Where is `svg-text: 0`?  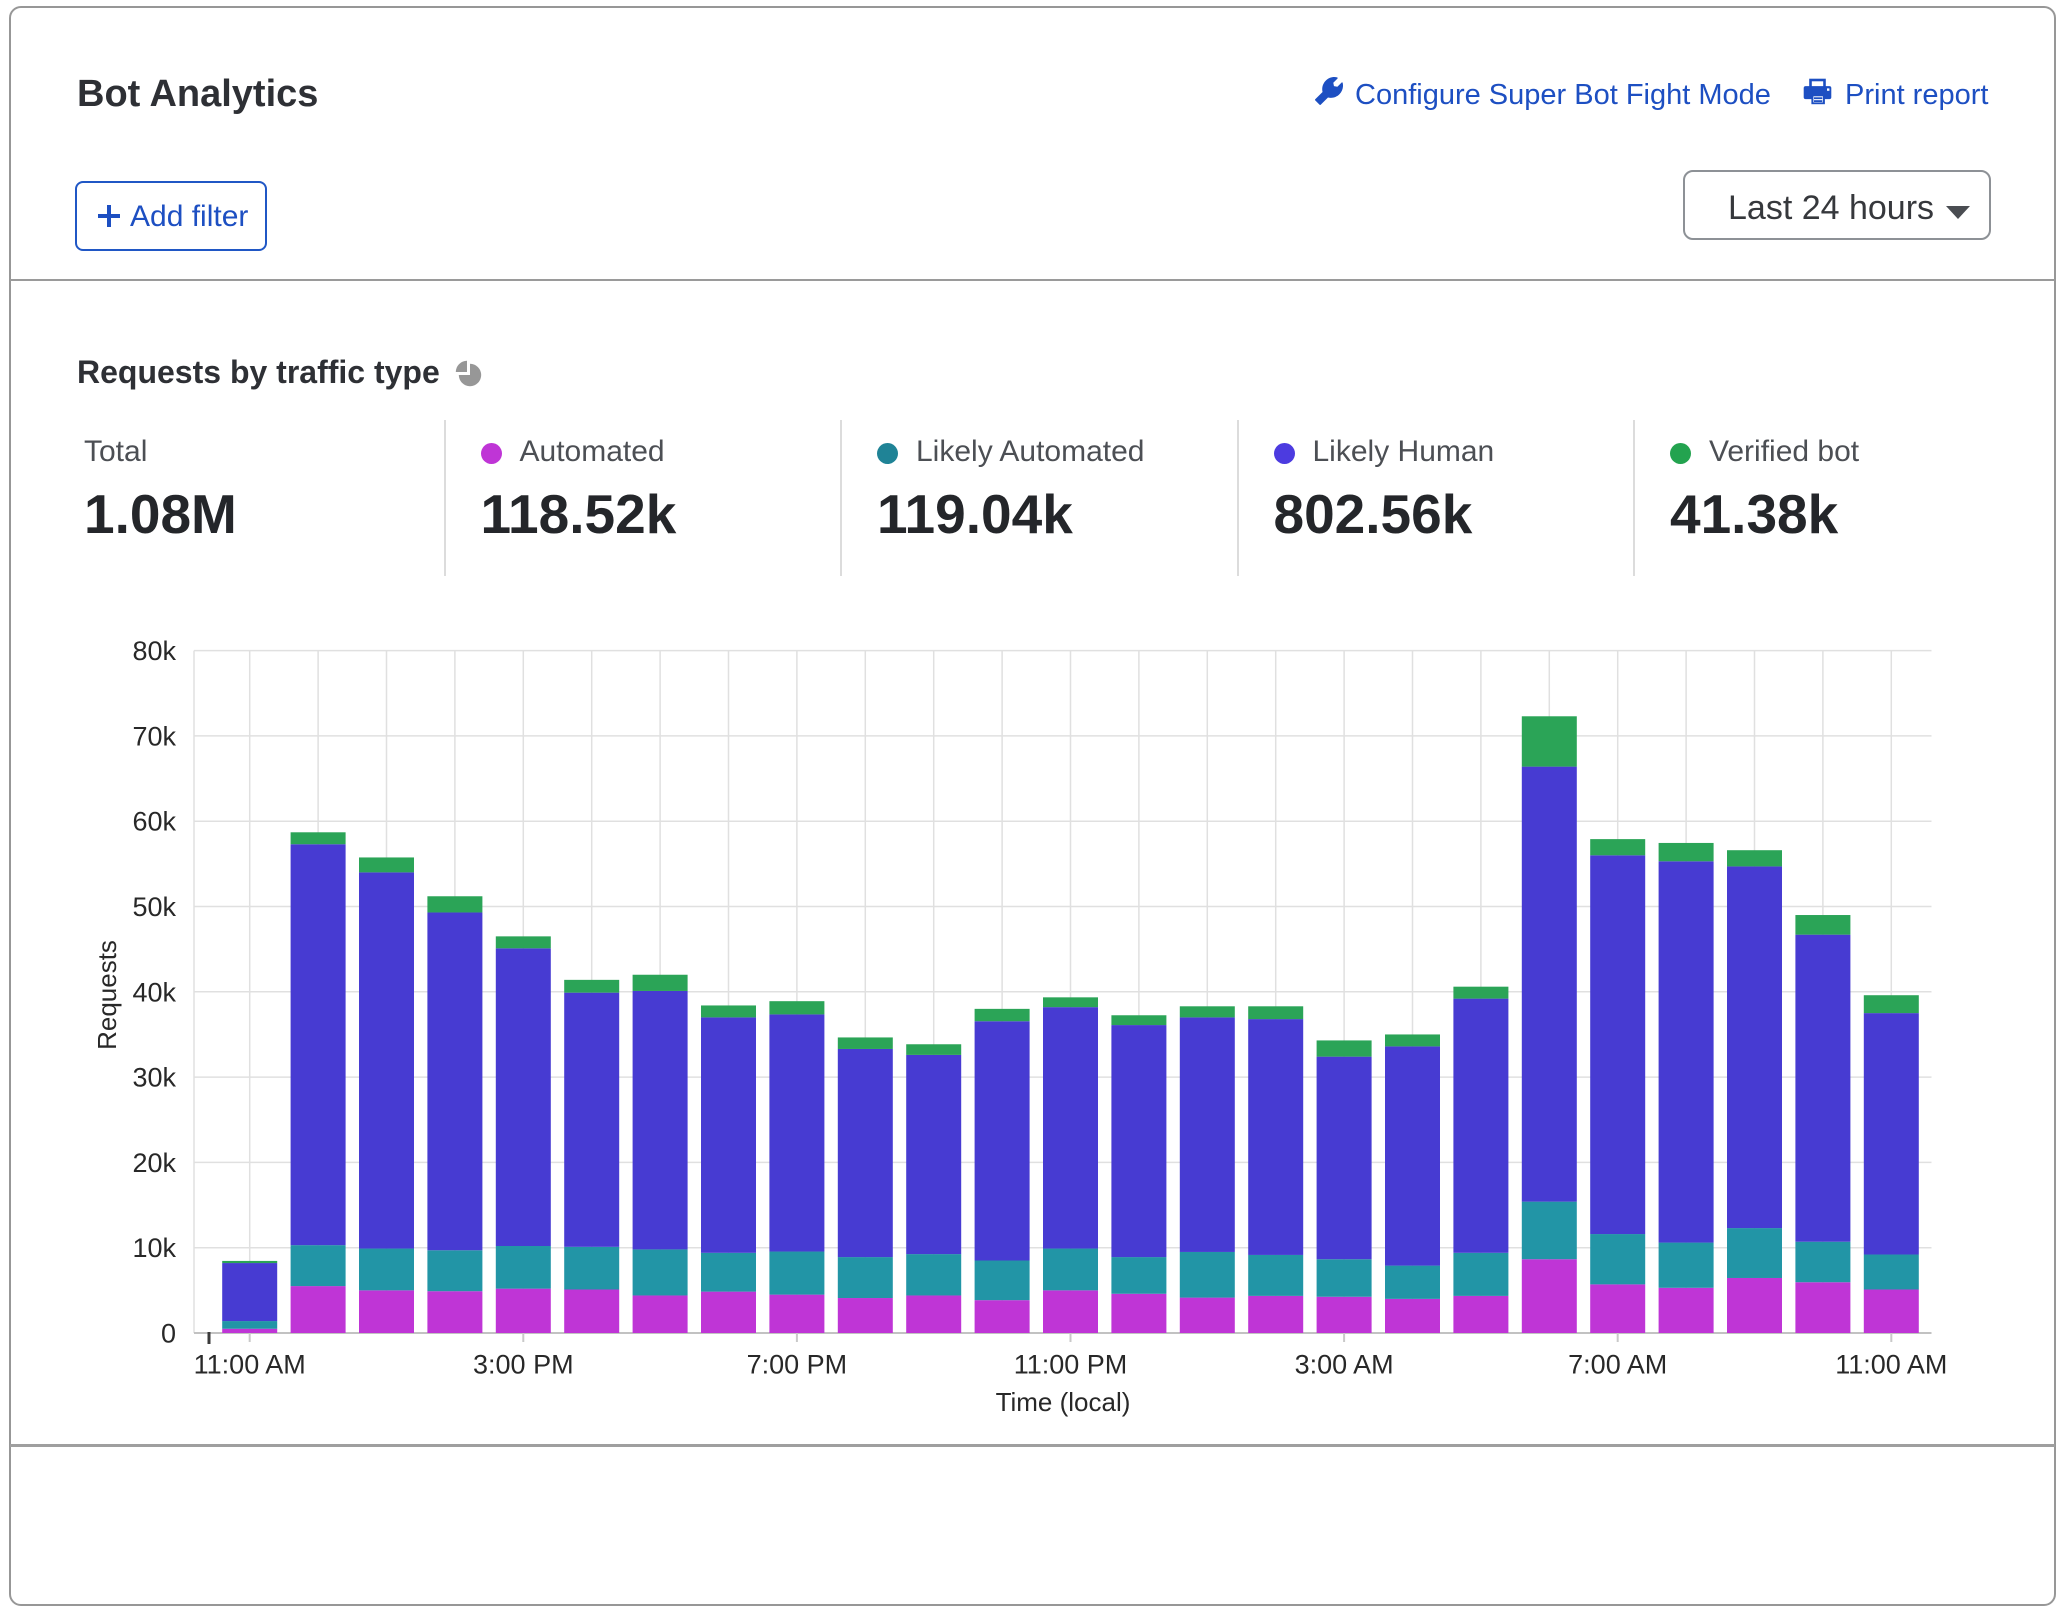
svg-text: 0 is located at coordinates (168, 1334).